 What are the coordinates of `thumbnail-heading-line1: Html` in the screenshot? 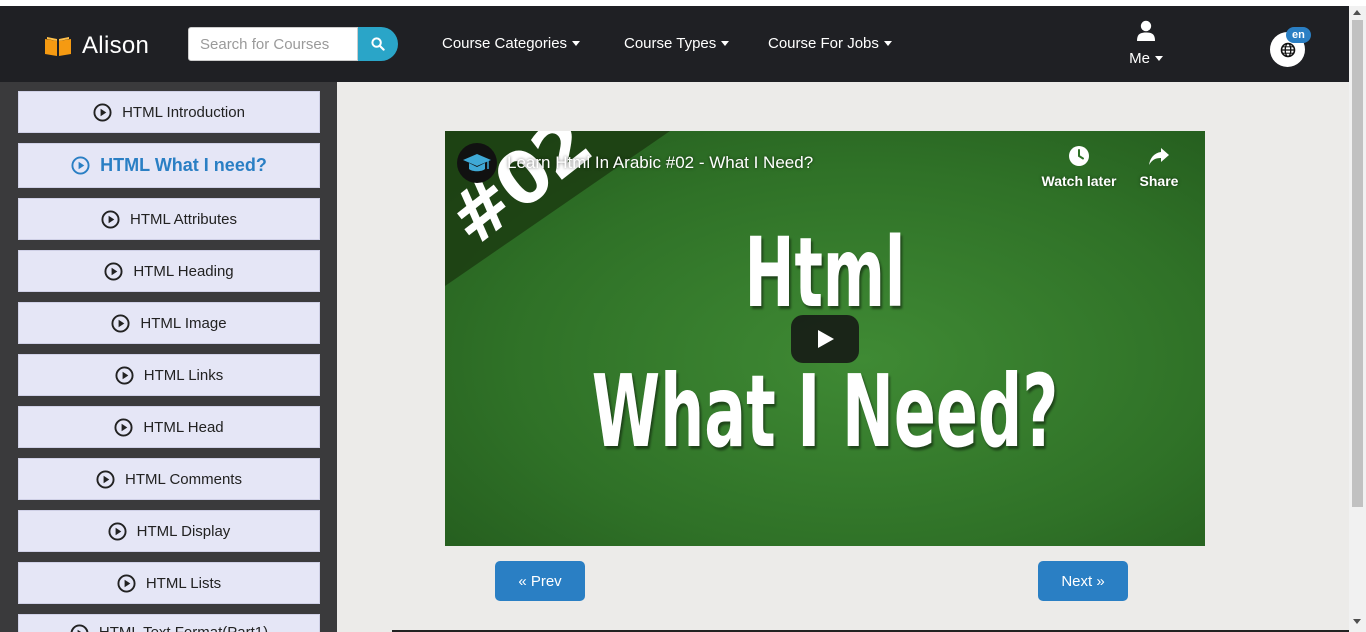 It's located at (825, 273).